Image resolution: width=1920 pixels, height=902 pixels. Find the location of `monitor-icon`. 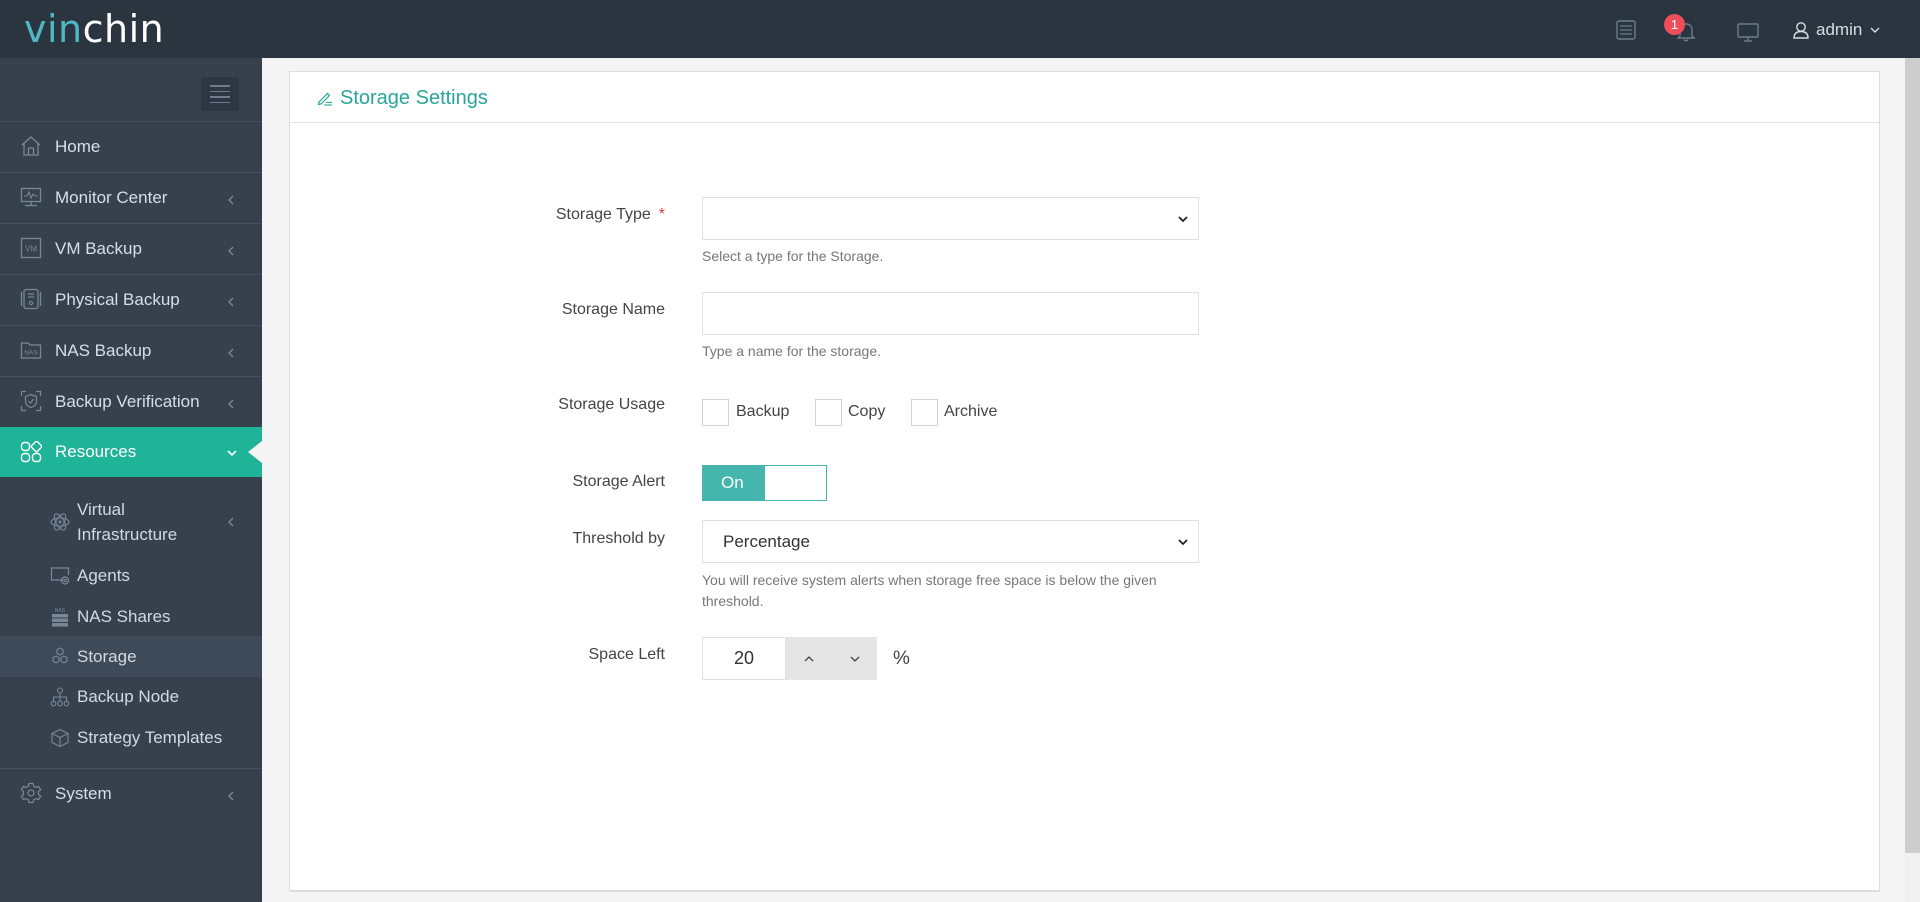

monitor-icon is located at coordinates (1748, 32).